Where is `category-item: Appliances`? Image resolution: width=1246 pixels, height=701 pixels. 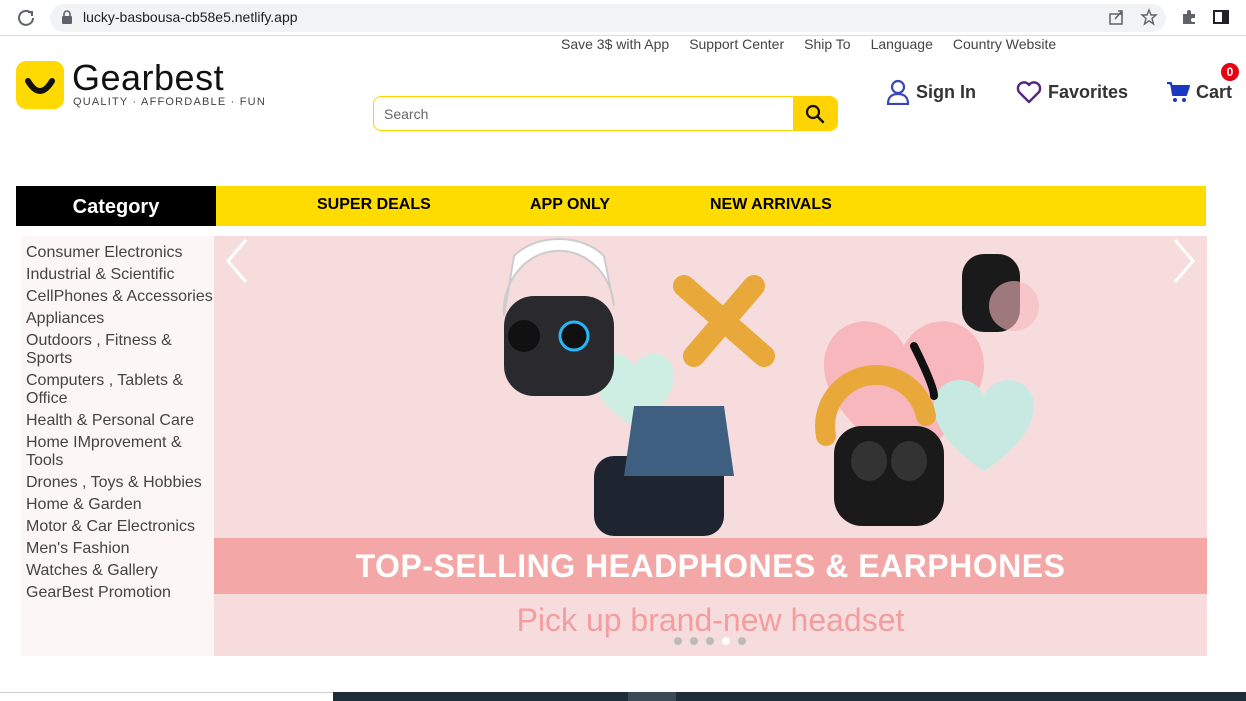
category-item: Appliances is located at coordinates (120, 319).